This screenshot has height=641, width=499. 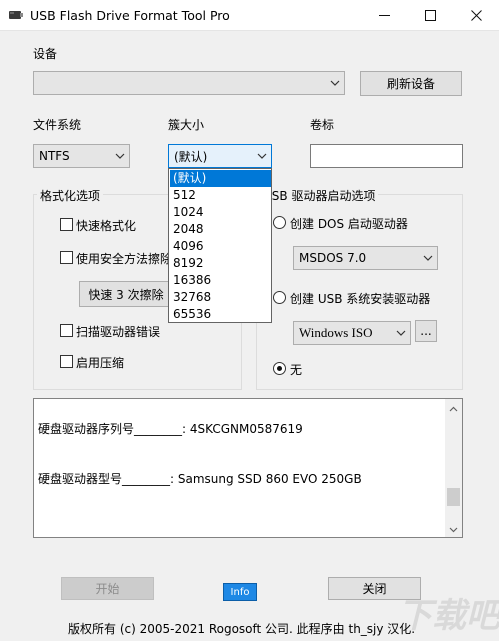 I want to click on no-boot-radio, so click(x=279, y=368).